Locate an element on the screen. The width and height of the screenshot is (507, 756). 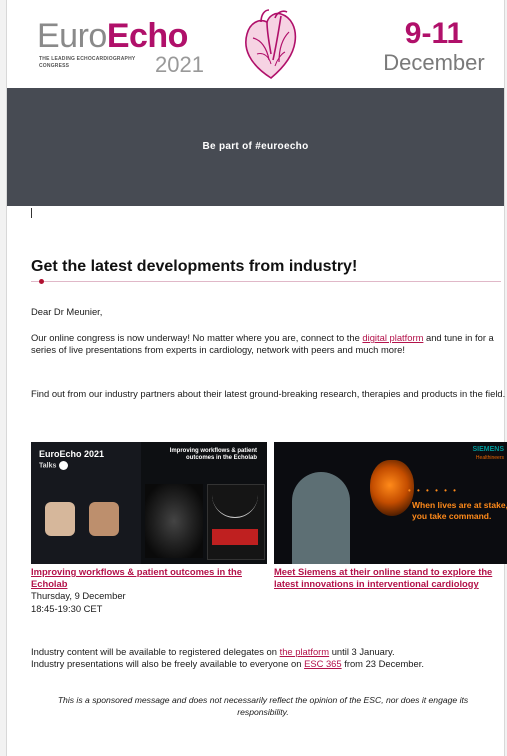
platform-link: the platform is located at coordinates (305, 651).